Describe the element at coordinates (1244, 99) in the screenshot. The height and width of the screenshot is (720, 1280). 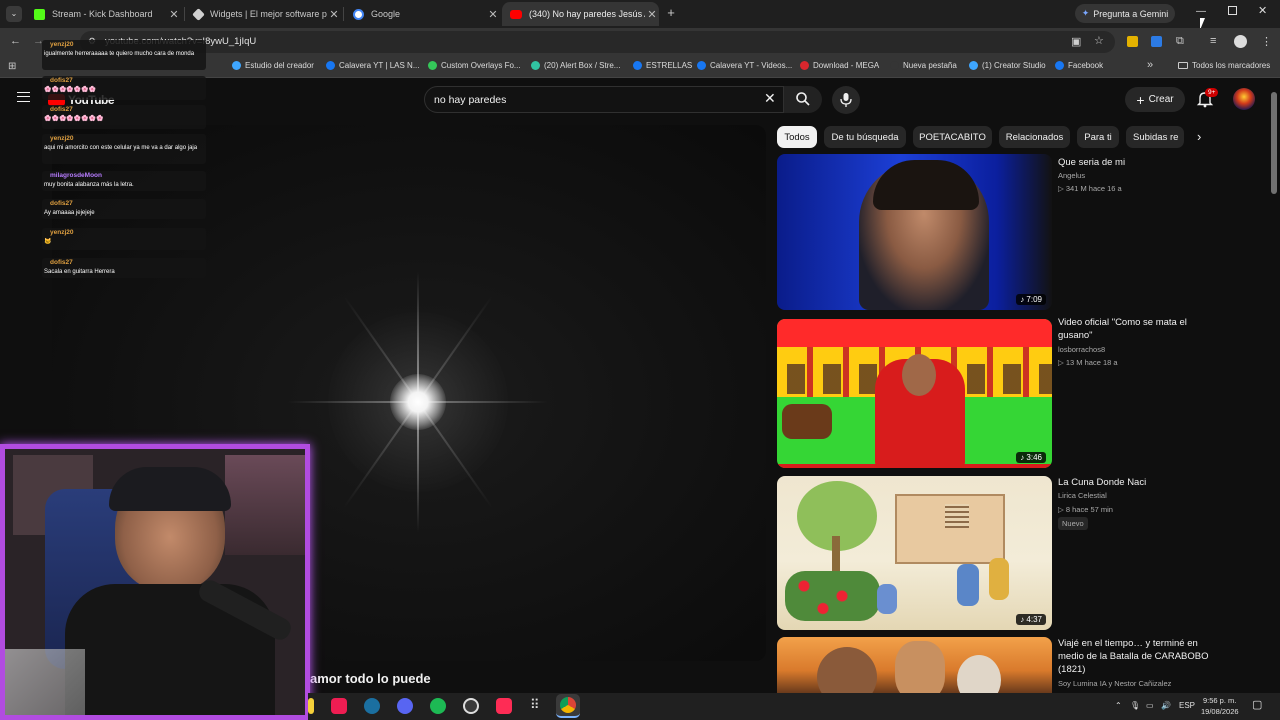
I see `channel-avatar` at that location.